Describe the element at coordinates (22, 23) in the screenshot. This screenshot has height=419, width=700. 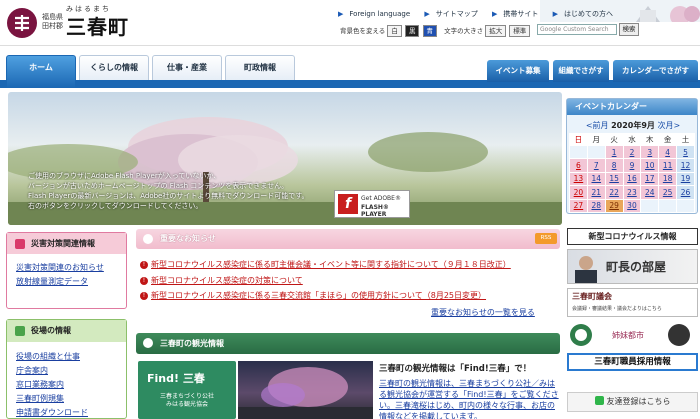
I see `town-emblem-icon` at that location.